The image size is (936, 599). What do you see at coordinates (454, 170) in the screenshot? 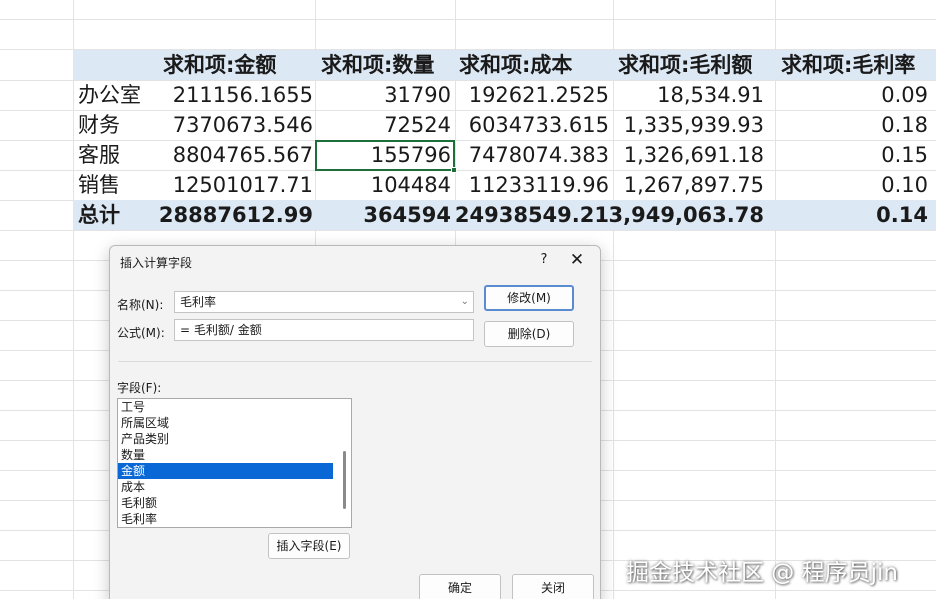
I see `fill-handle` at bounding box center [454, 170].